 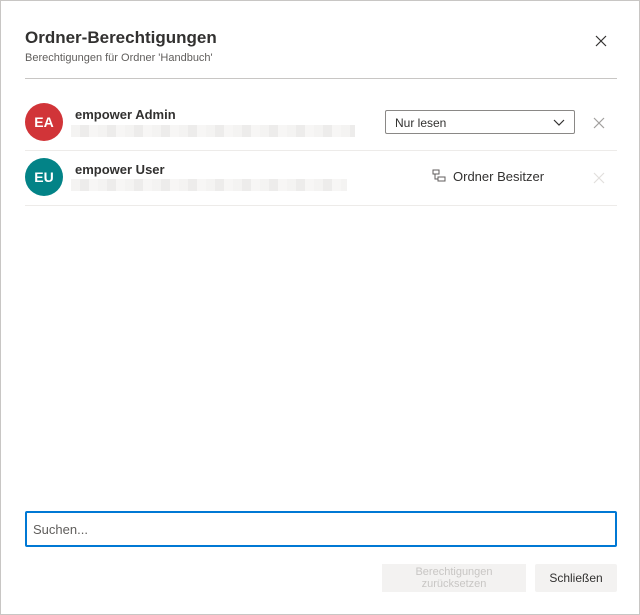 I want to click on user-name: empower User, so click(x=120, y=169).